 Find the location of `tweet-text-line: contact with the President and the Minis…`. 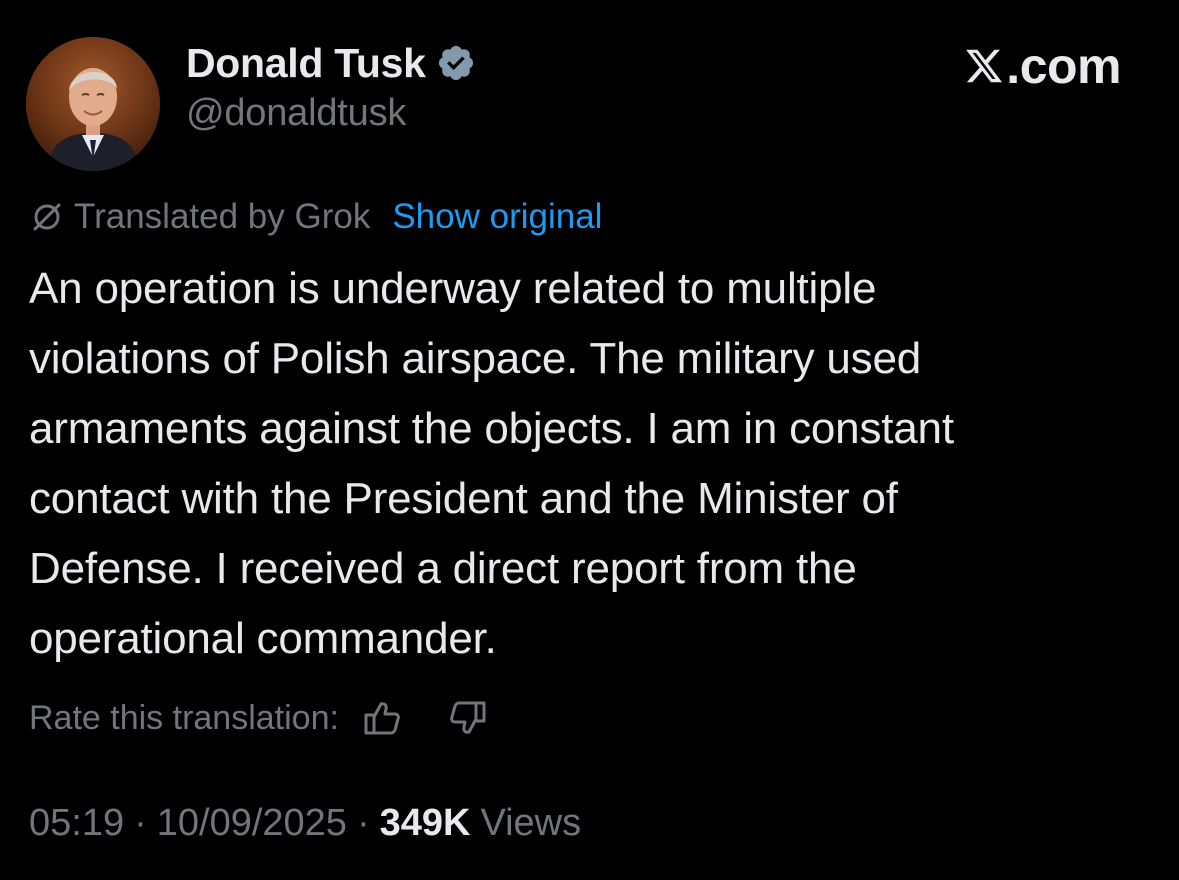

tweet-text-line: contact with the President and the Minis… is located at coordinates (463, 498).